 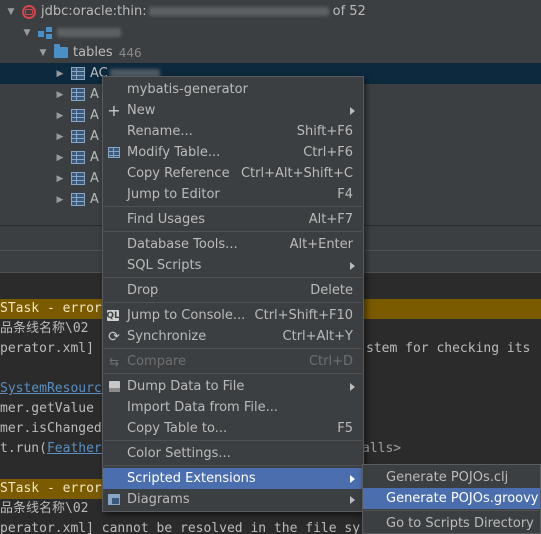 I want to click on menu-item-shortcut: Ctrl+Alt+Y, so click(x=317, y=336).